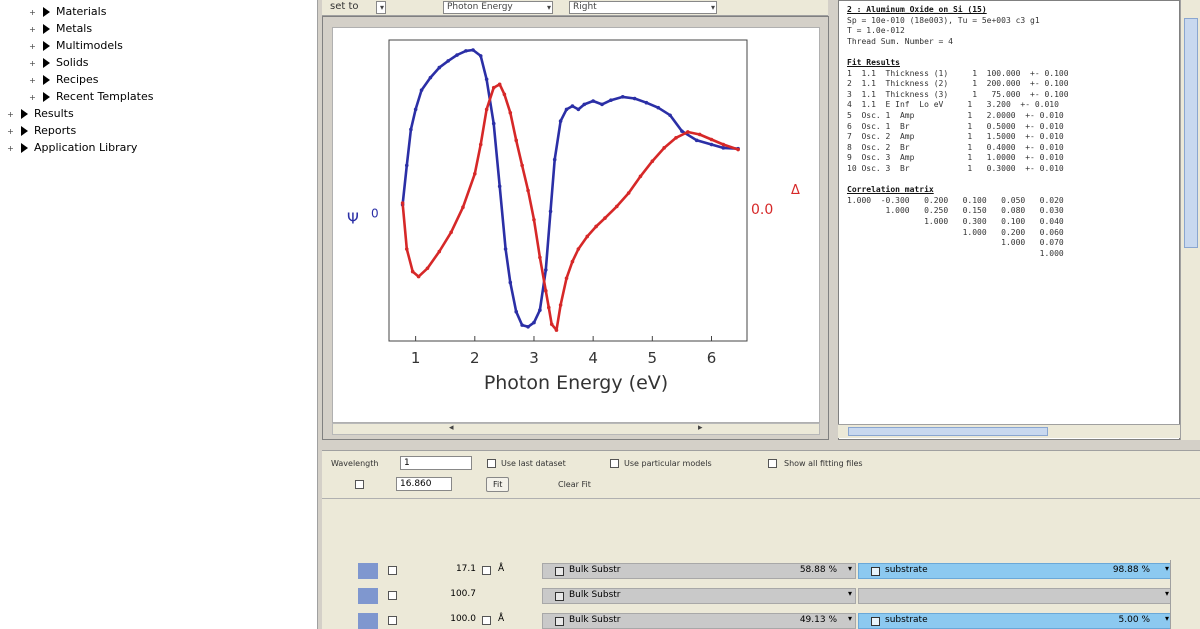  I want to click on tree-item-label: Reports, so click(55, 130).